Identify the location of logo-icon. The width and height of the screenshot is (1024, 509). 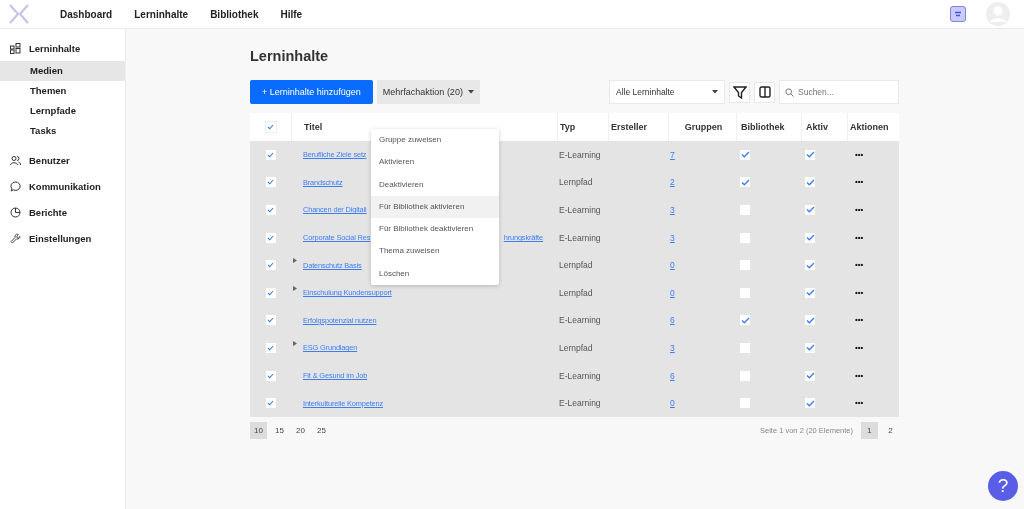
(19, 14).